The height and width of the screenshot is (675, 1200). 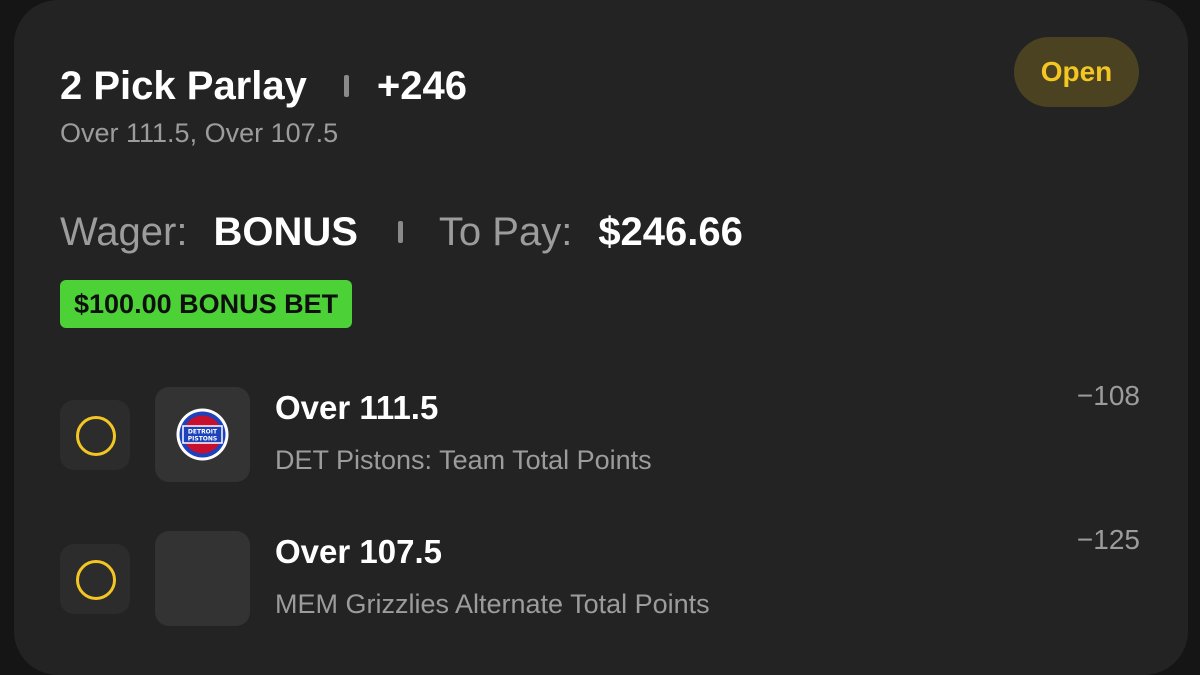 What do you see at coordinates (199, 133) in the screenshot?
I see `bet-subtitle: Over 111.5, Over 107.5` at bounding box center [199, 133].